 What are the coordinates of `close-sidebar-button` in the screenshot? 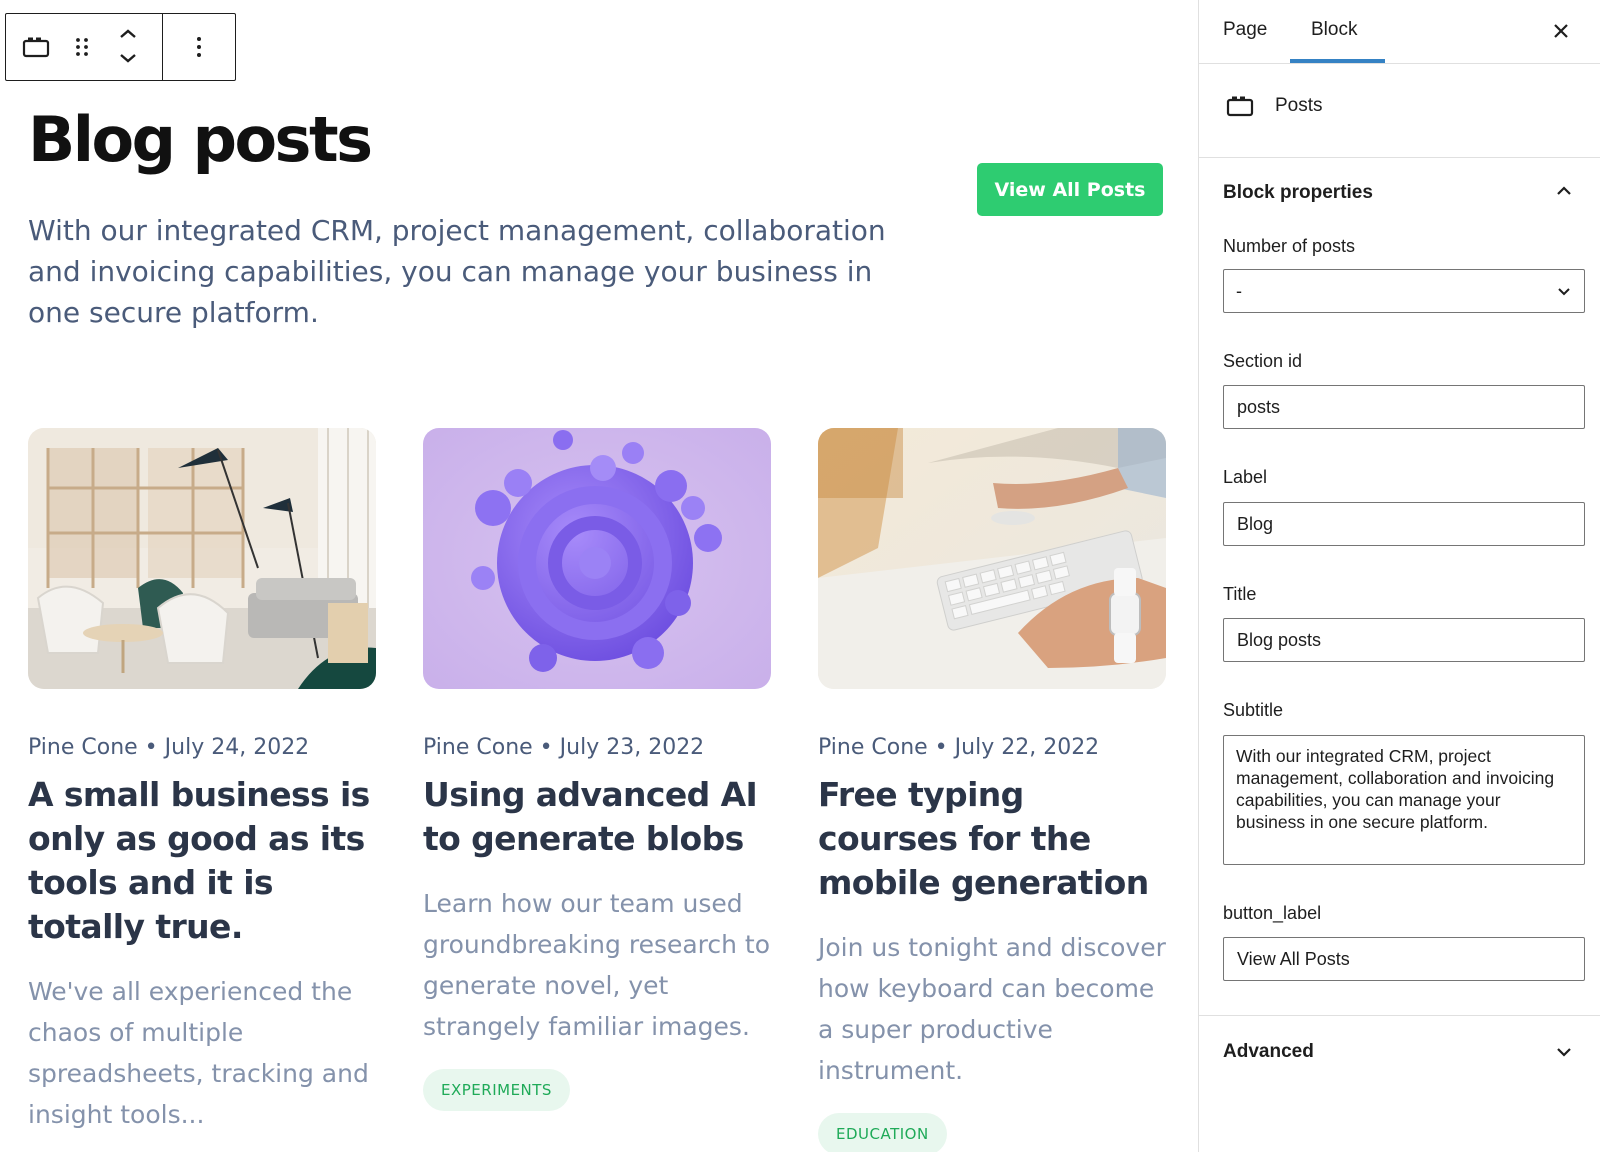 It's located at (1561, 31).